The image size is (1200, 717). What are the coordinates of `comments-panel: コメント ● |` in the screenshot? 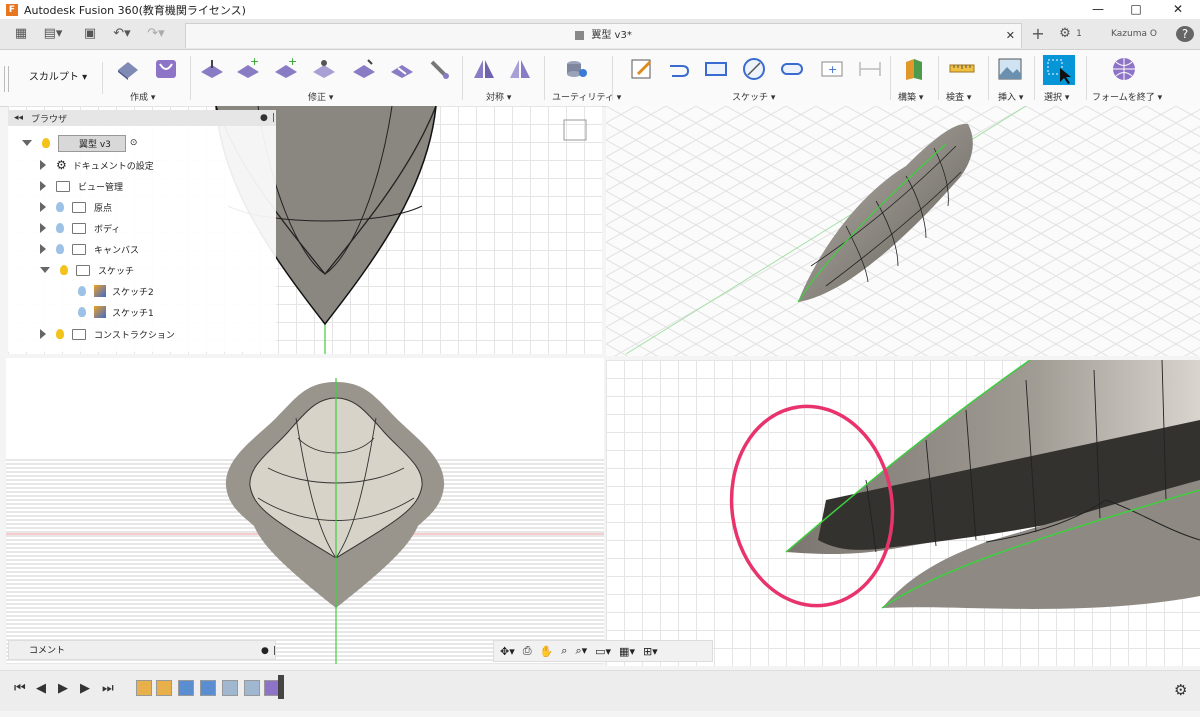 It's located at (142, 650).